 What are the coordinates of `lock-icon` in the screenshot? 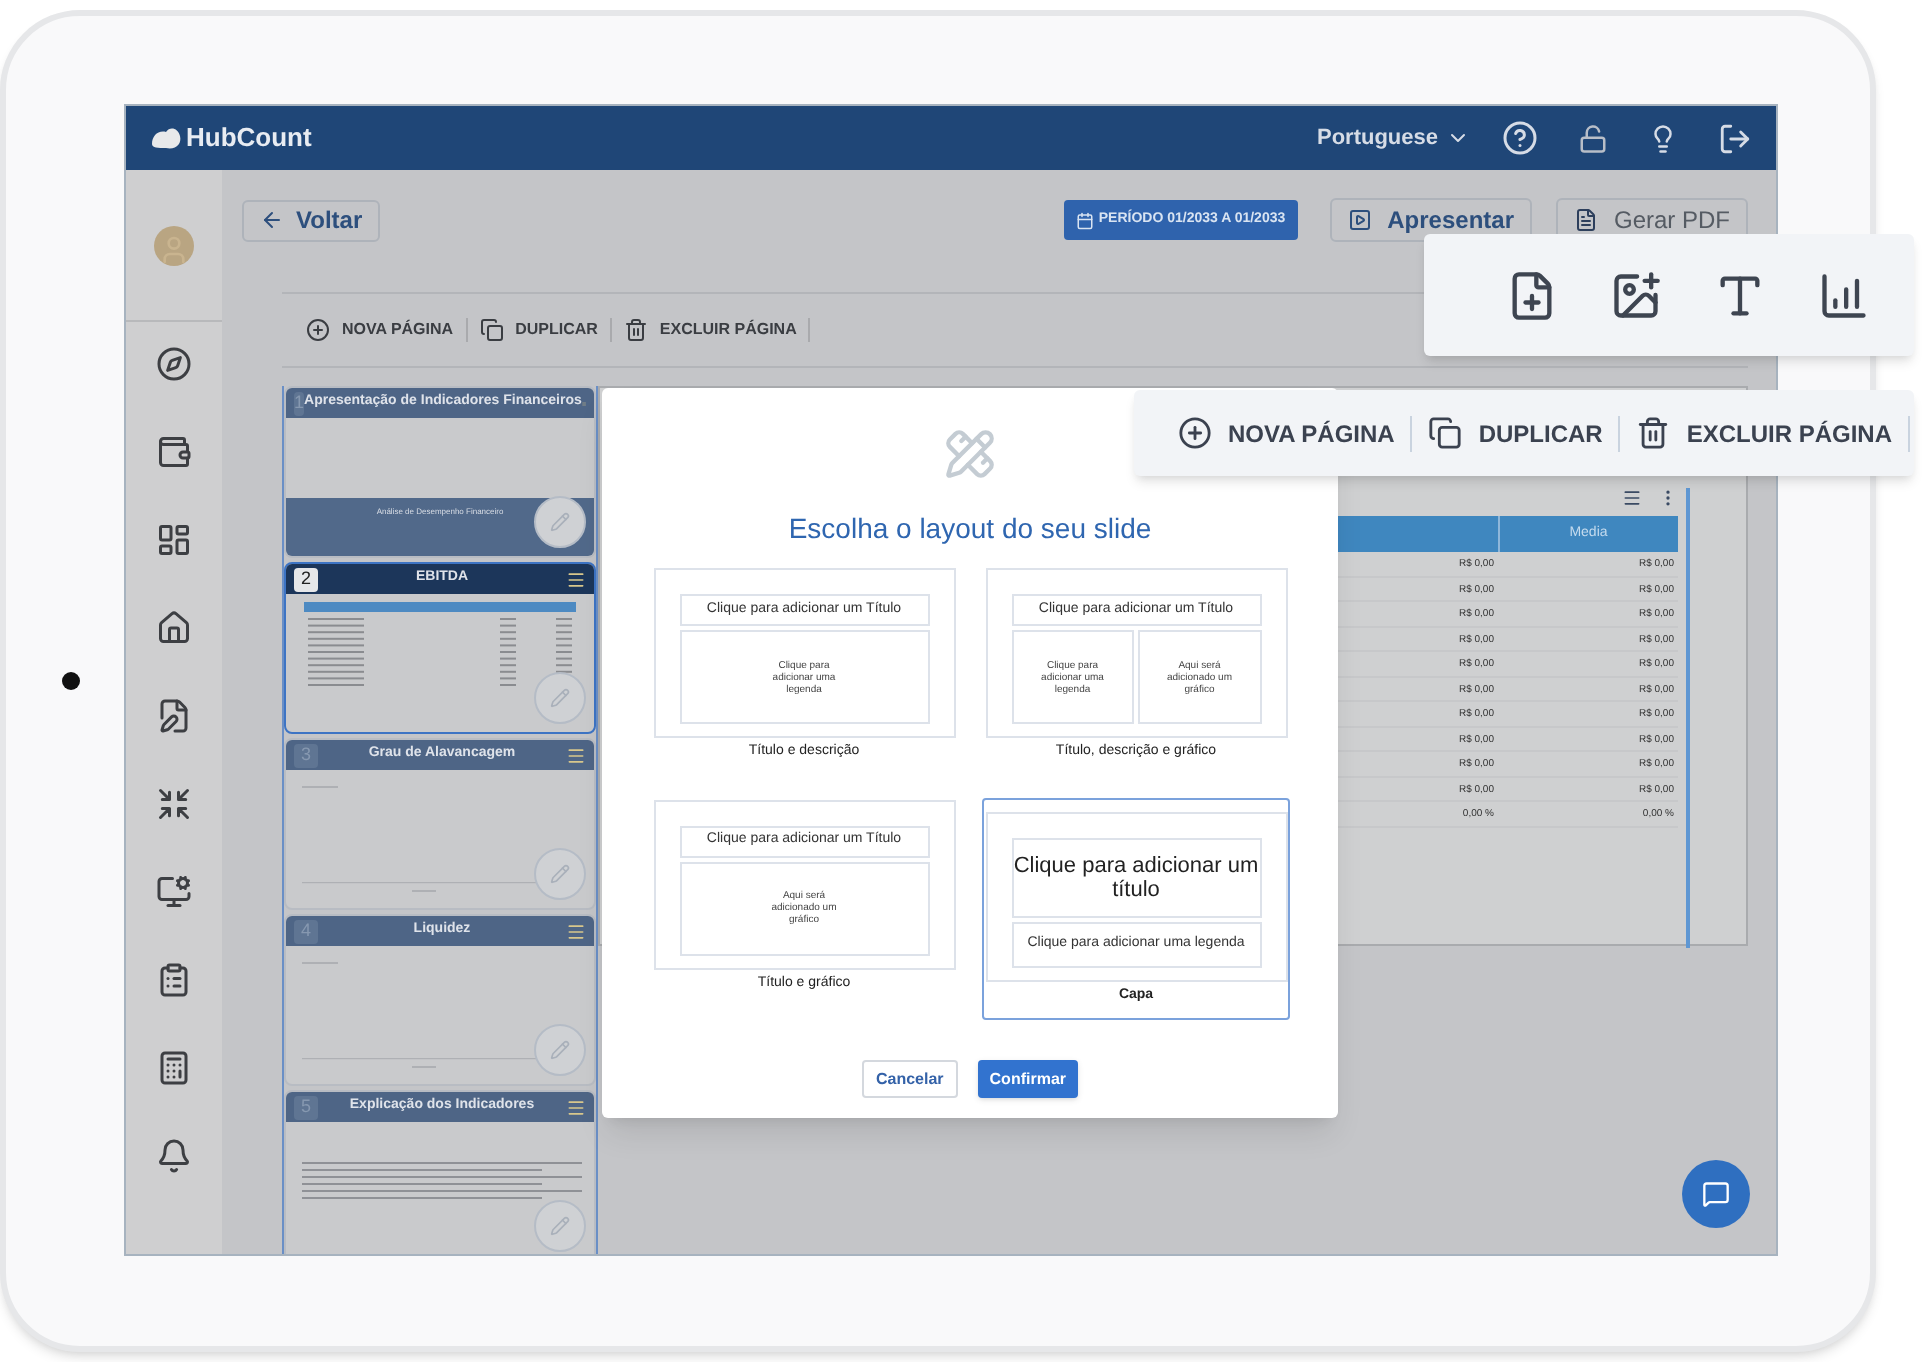 It's located at (1593, 138).